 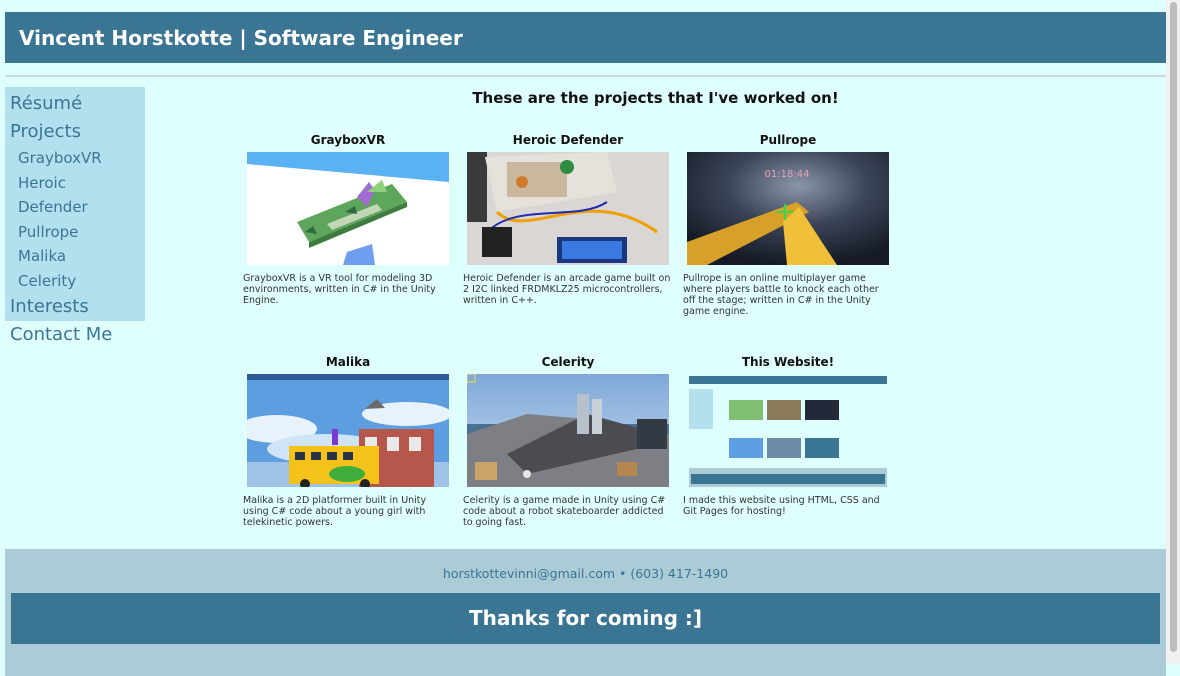 What do you see at coordinates (585, 618) in the screenshot?
I see `thanks-banner: Thanks for coming :]` at bounding box center [585, 618].